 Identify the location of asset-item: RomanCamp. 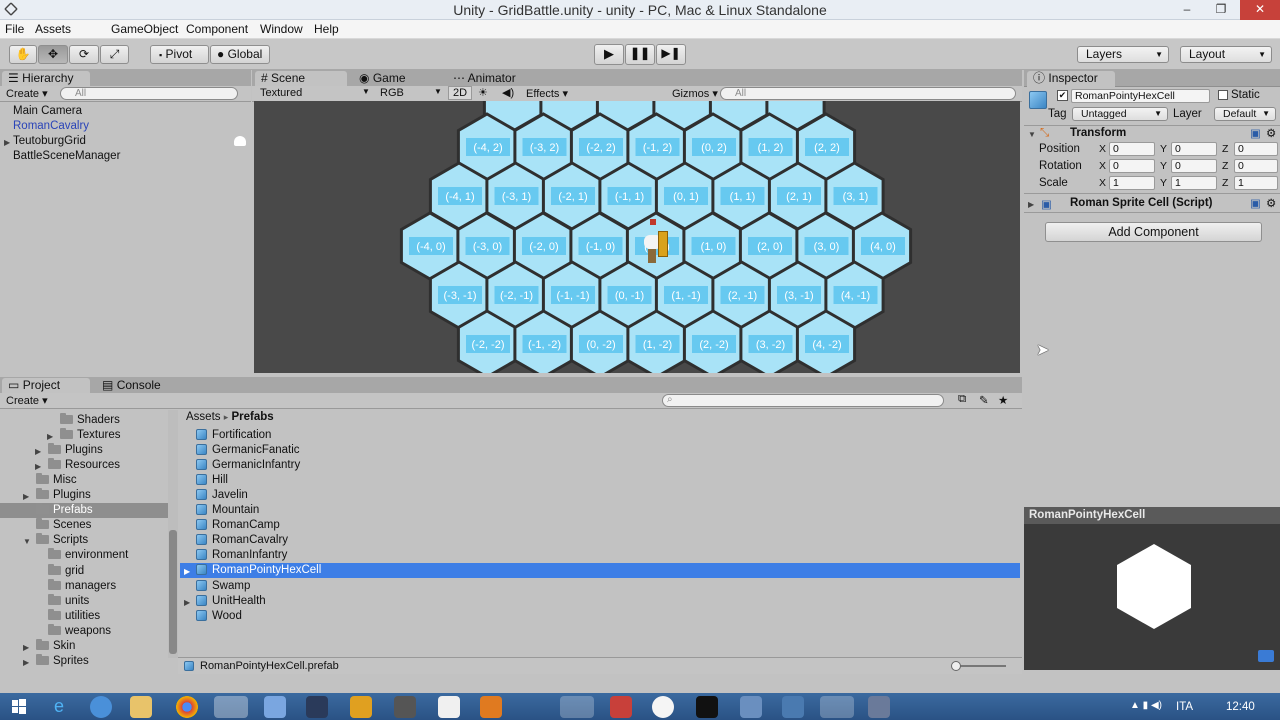
(238, 525).